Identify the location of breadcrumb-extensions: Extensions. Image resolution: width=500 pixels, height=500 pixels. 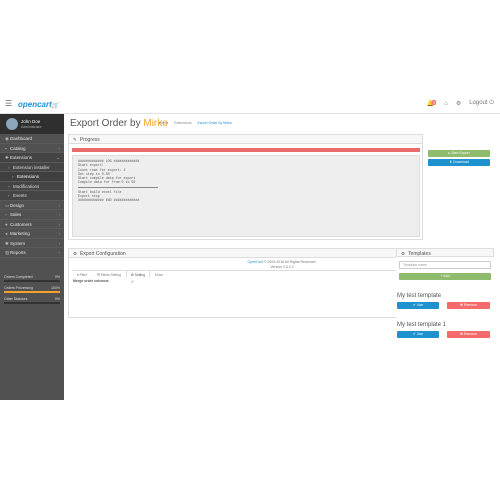
(182, 123).